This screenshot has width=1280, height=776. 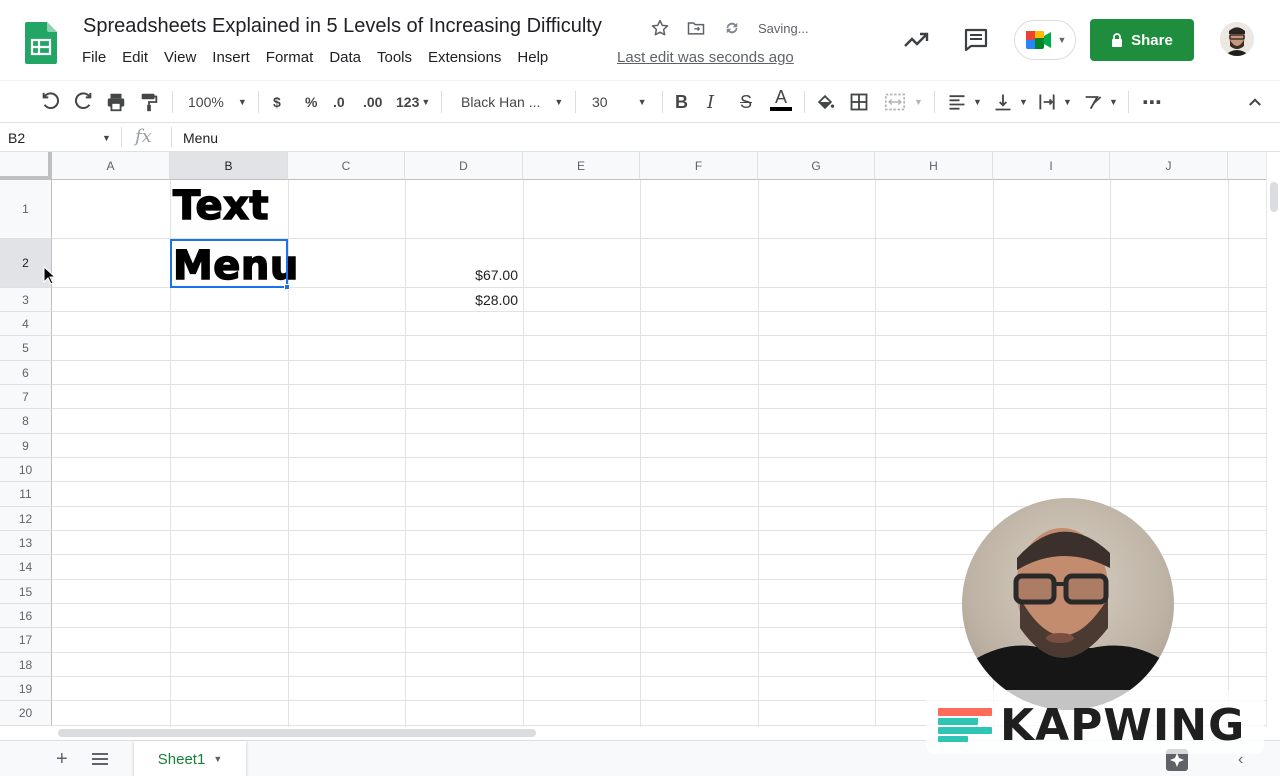 I want to click on text-rotation-icon: ▼, so click(x=1100, y=102).